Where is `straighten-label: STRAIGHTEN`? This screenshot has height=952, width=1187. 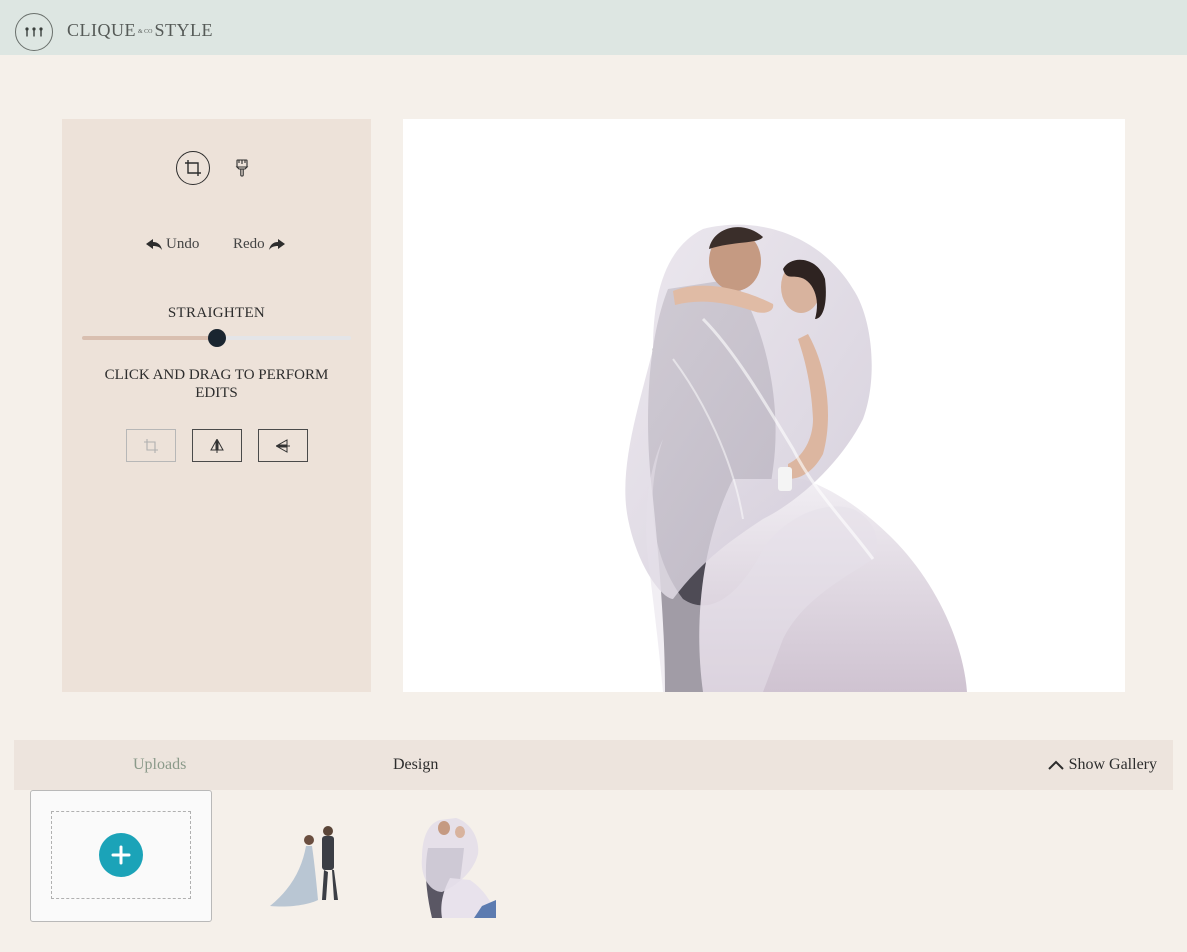 straighten-label: STRAIGHTEN is located at coordinates (216, 313).